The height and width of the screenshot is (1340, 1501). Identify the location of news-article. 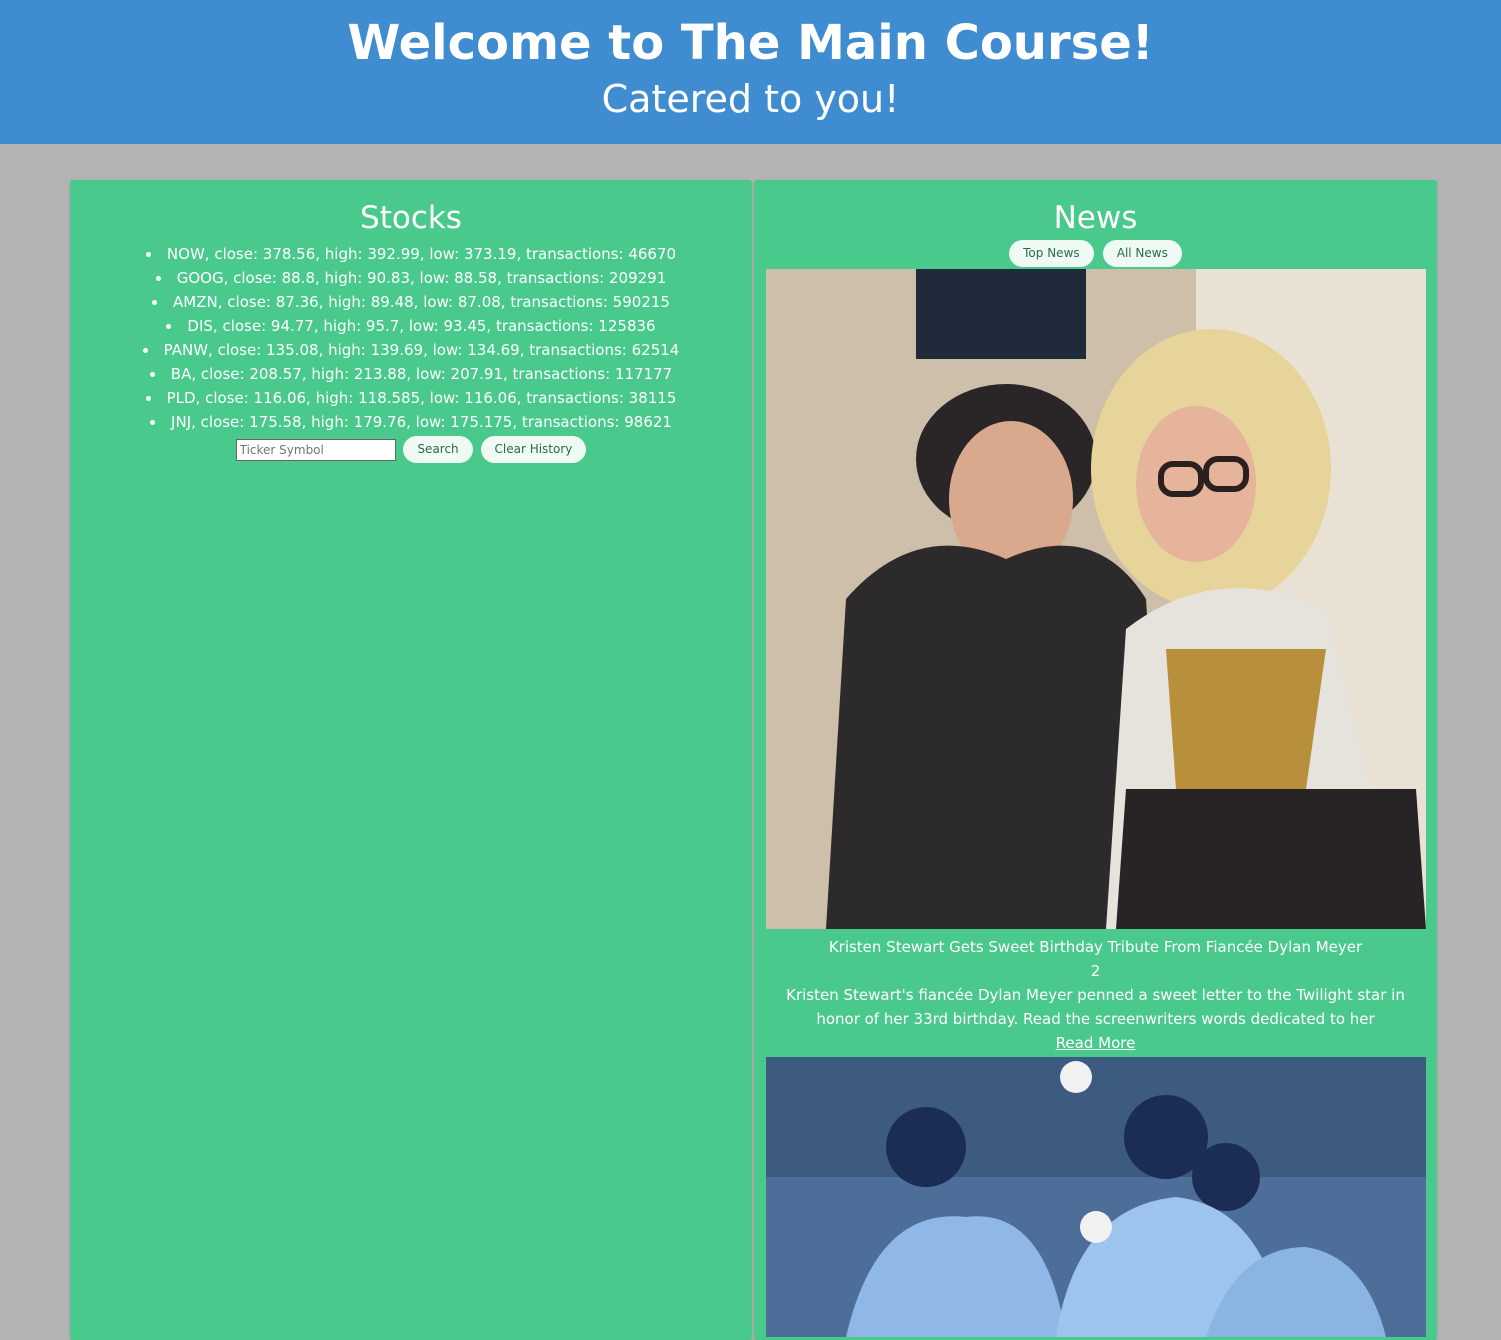
(1095, 1197).